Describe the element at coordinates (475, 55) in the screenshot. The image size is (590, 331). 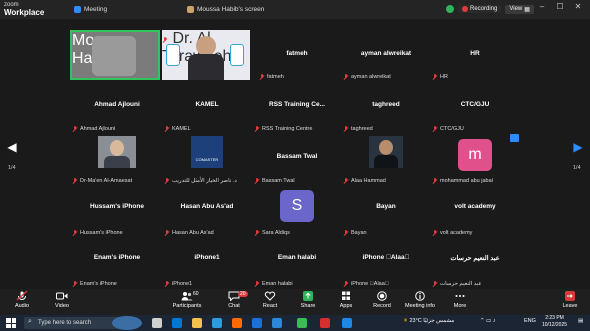
I see `participant-tile: HR HR` at that location.